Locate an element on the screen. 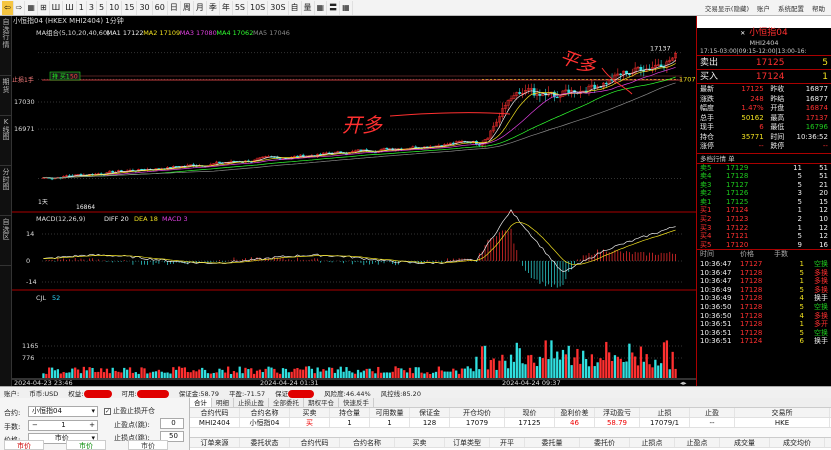  market-sell-button: 市价 is located at coordinates (86, 445).